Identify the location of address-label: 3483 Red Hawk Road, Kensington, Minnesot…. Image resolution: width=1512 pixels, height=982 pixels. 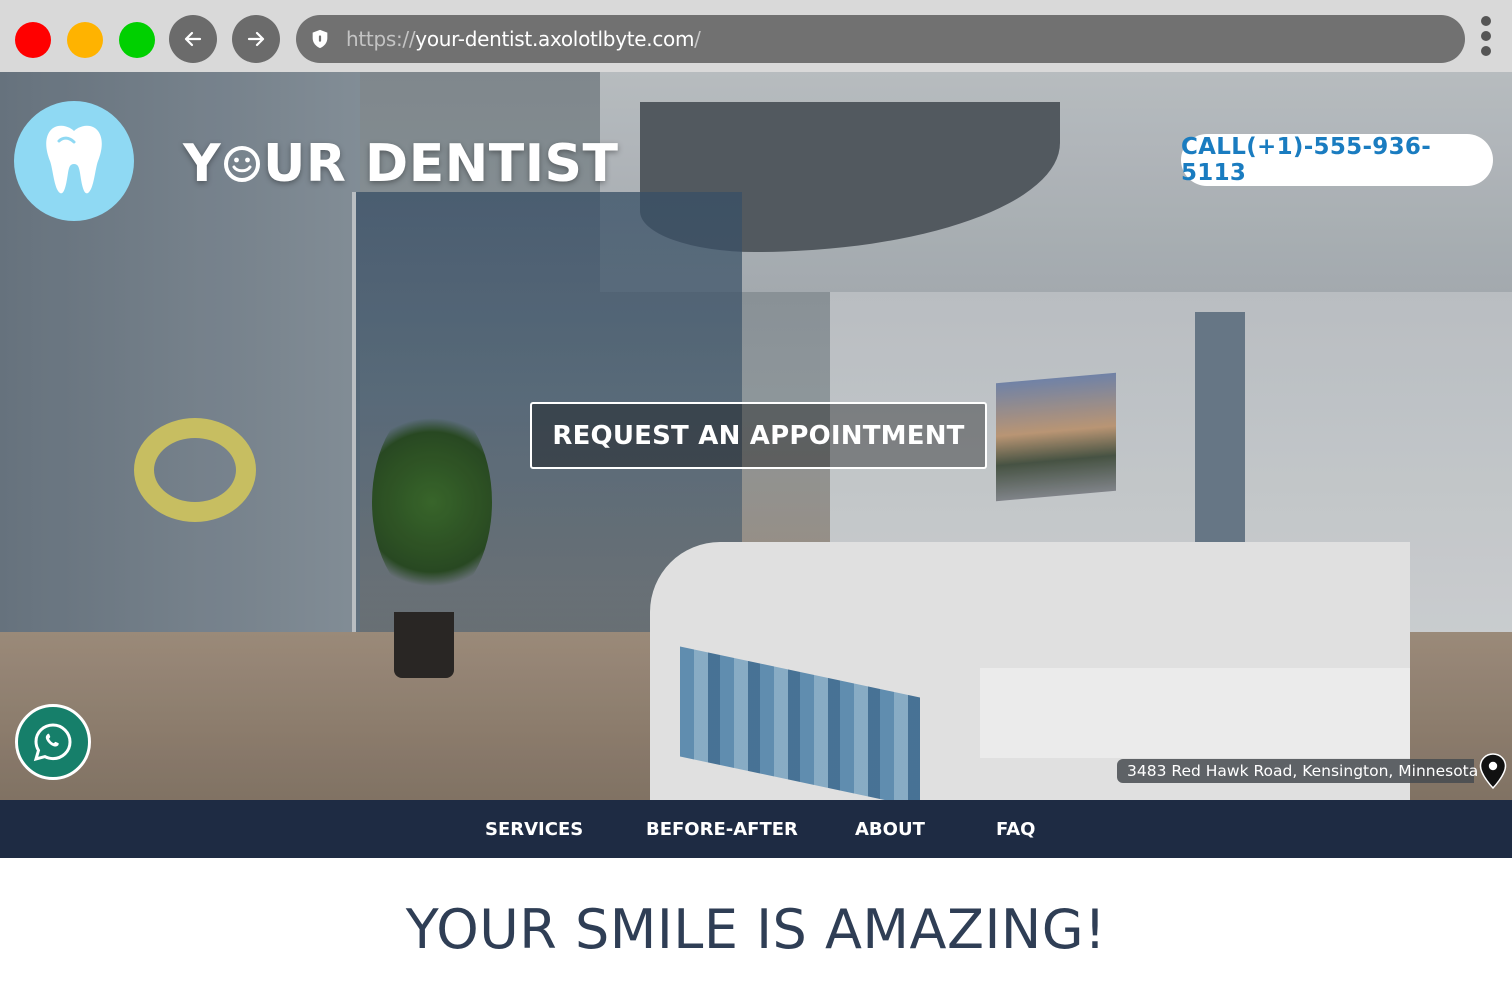
(1297, 771).